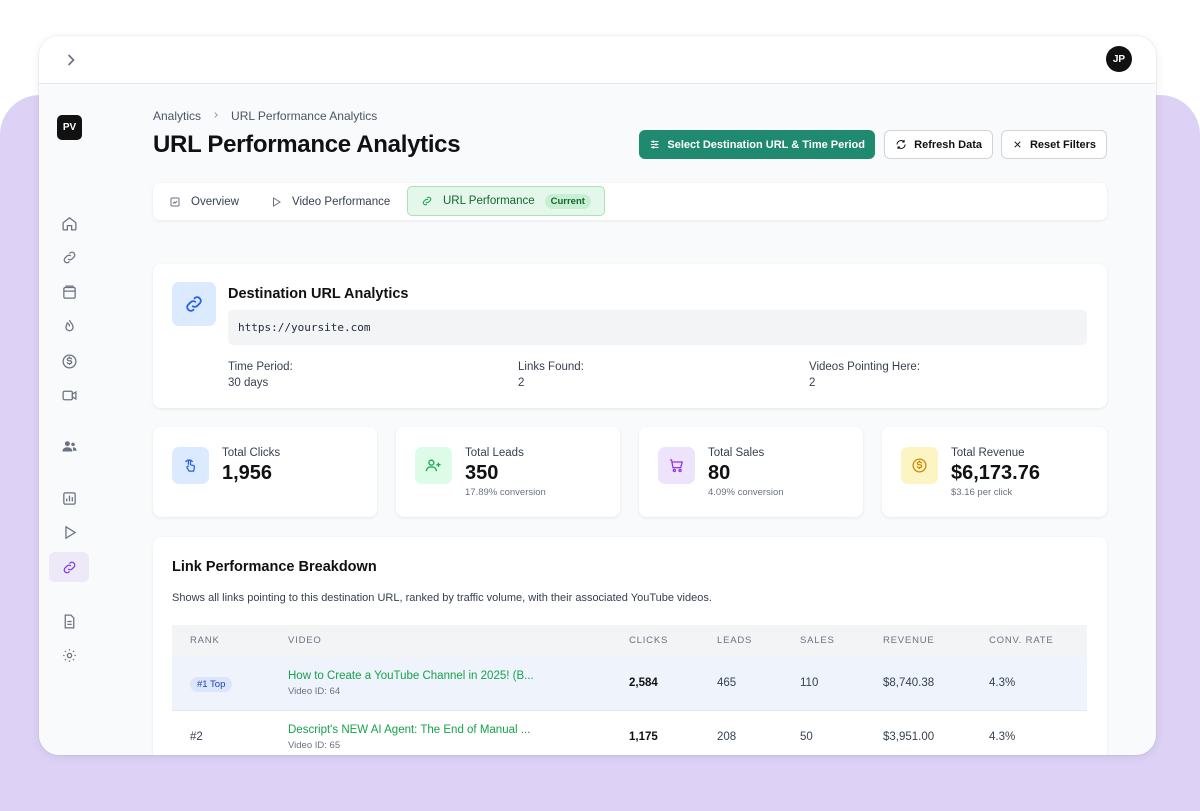  What do you see at coordinates (260, 367) in the screenshot?
I see `time-period-label: Time Period:` at bounding box center [260, 367].